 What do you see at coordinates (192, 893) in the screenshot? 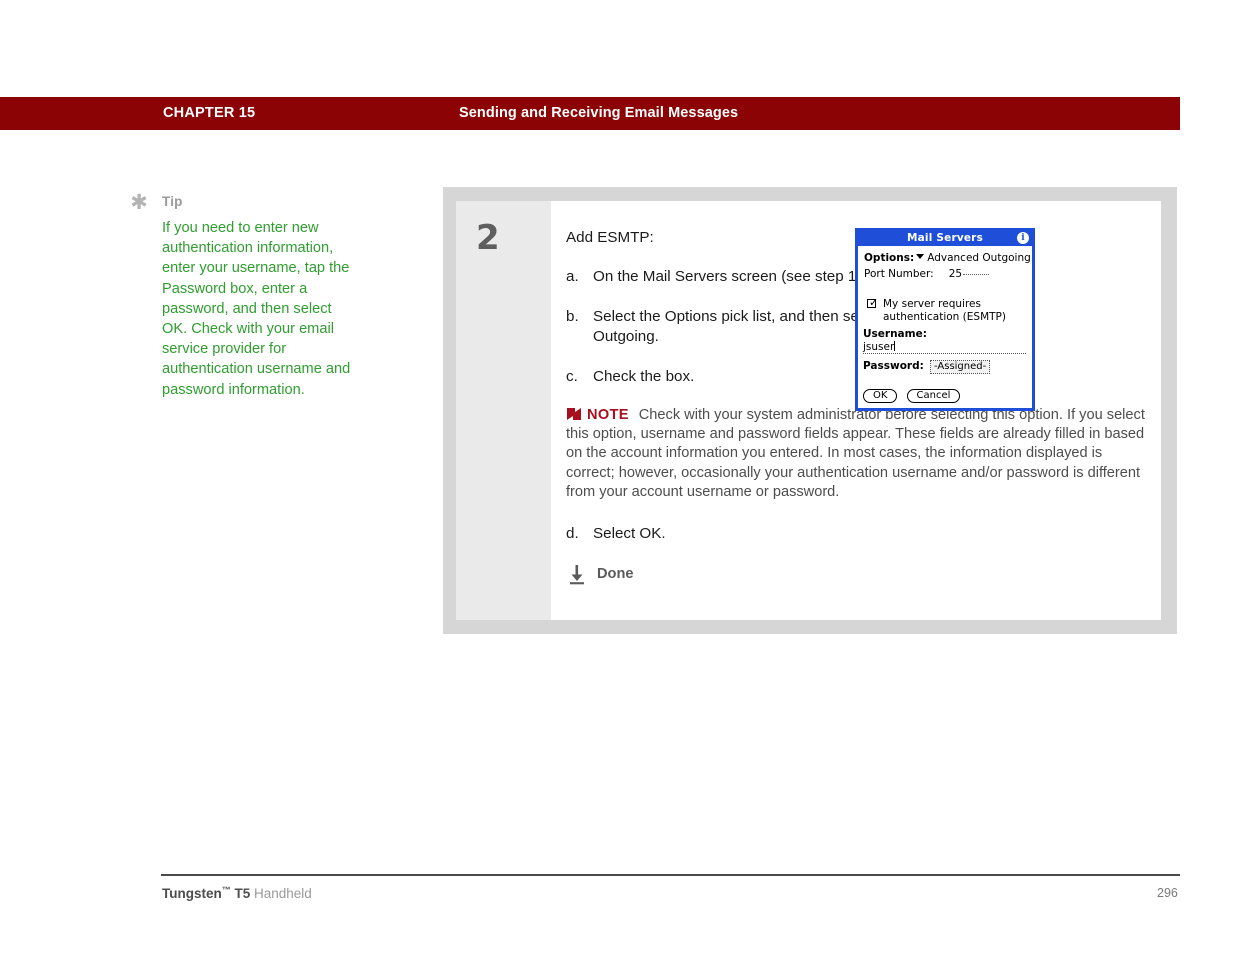
I see `footer-product-name: Tungsten` at bounding box center [192, 893].